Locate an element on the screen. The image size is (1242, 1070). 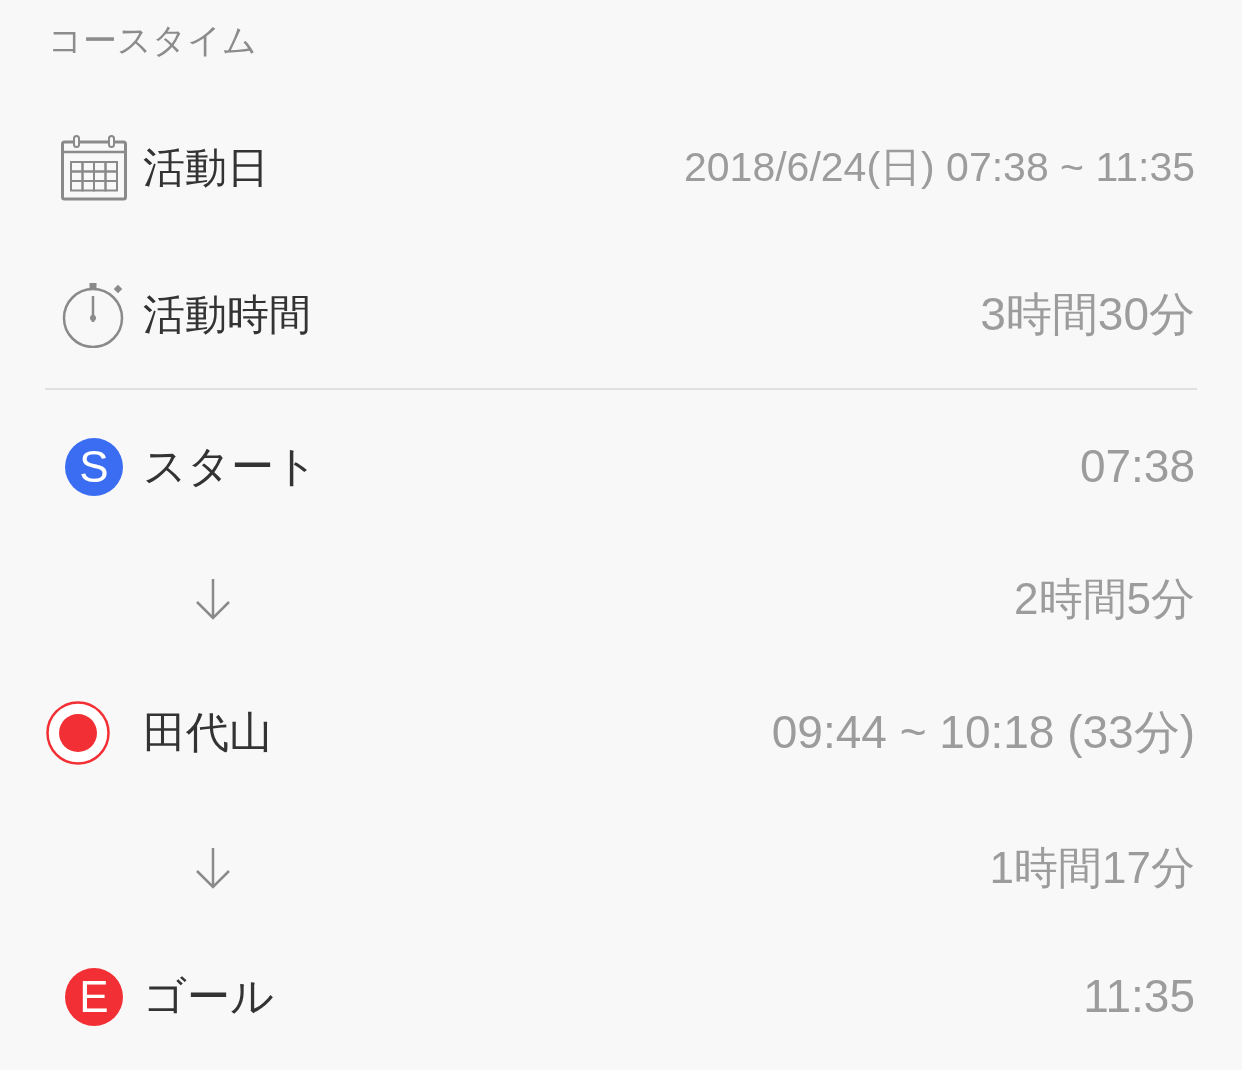
letter-badge-icon: S is located at coordinates (94, 467).